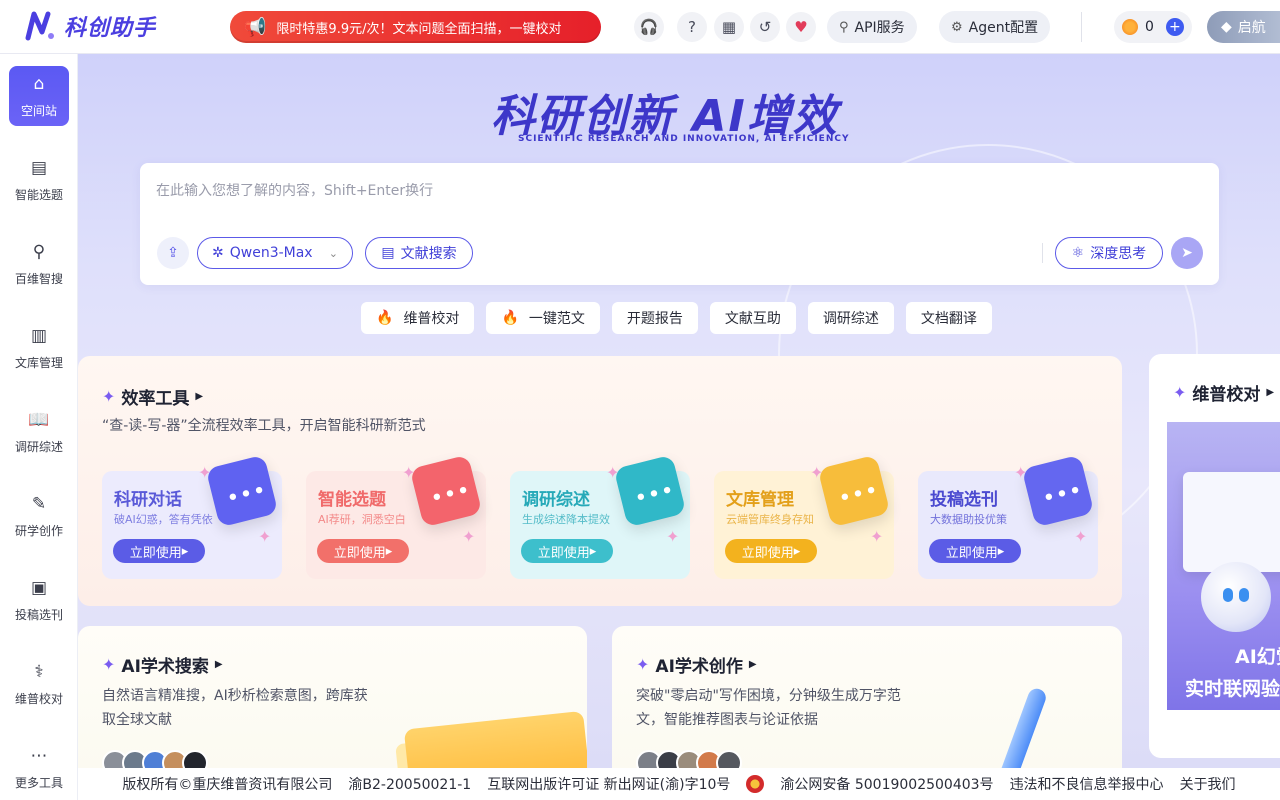  Describe the element at coordinates (38, 446) in the screenshot. I see `sidebar-item-label: 调研综述` at that location.